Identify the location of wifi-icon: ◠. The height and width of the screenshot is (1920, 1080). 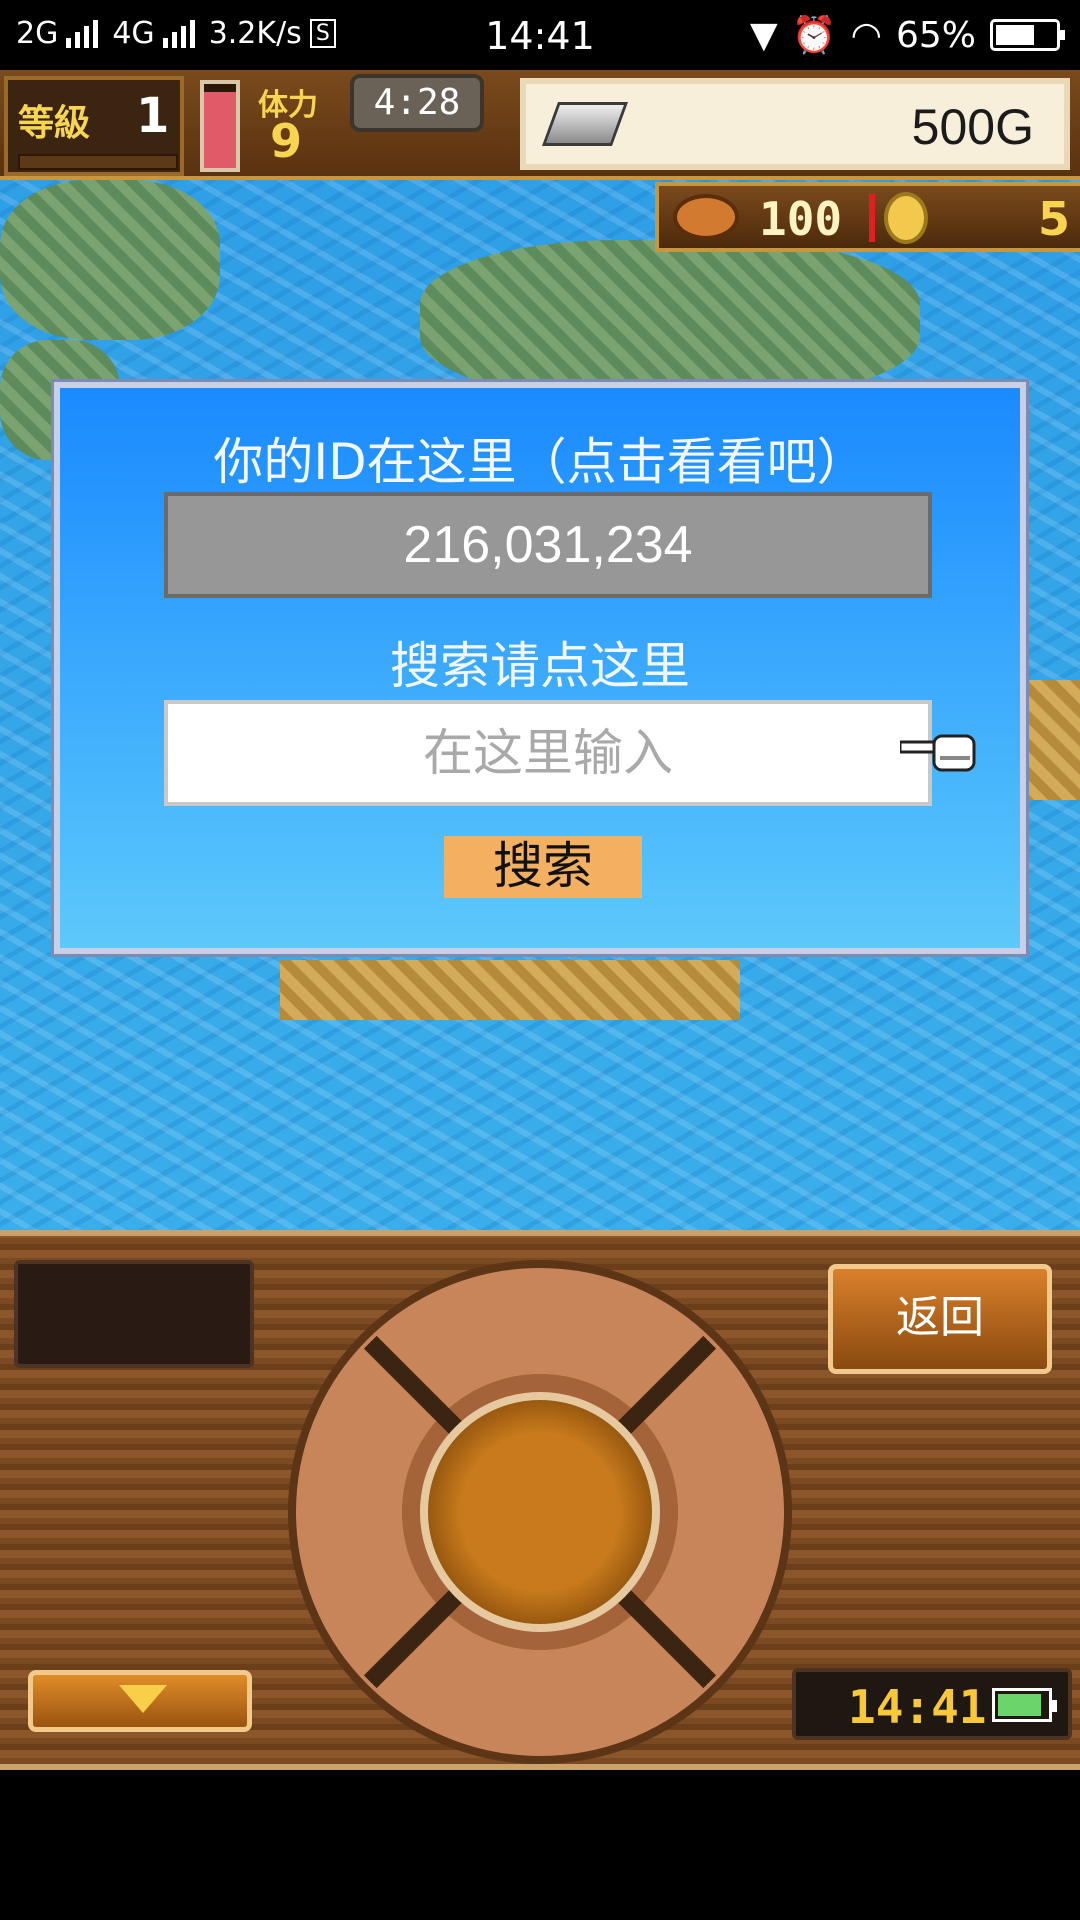
(866, 35).